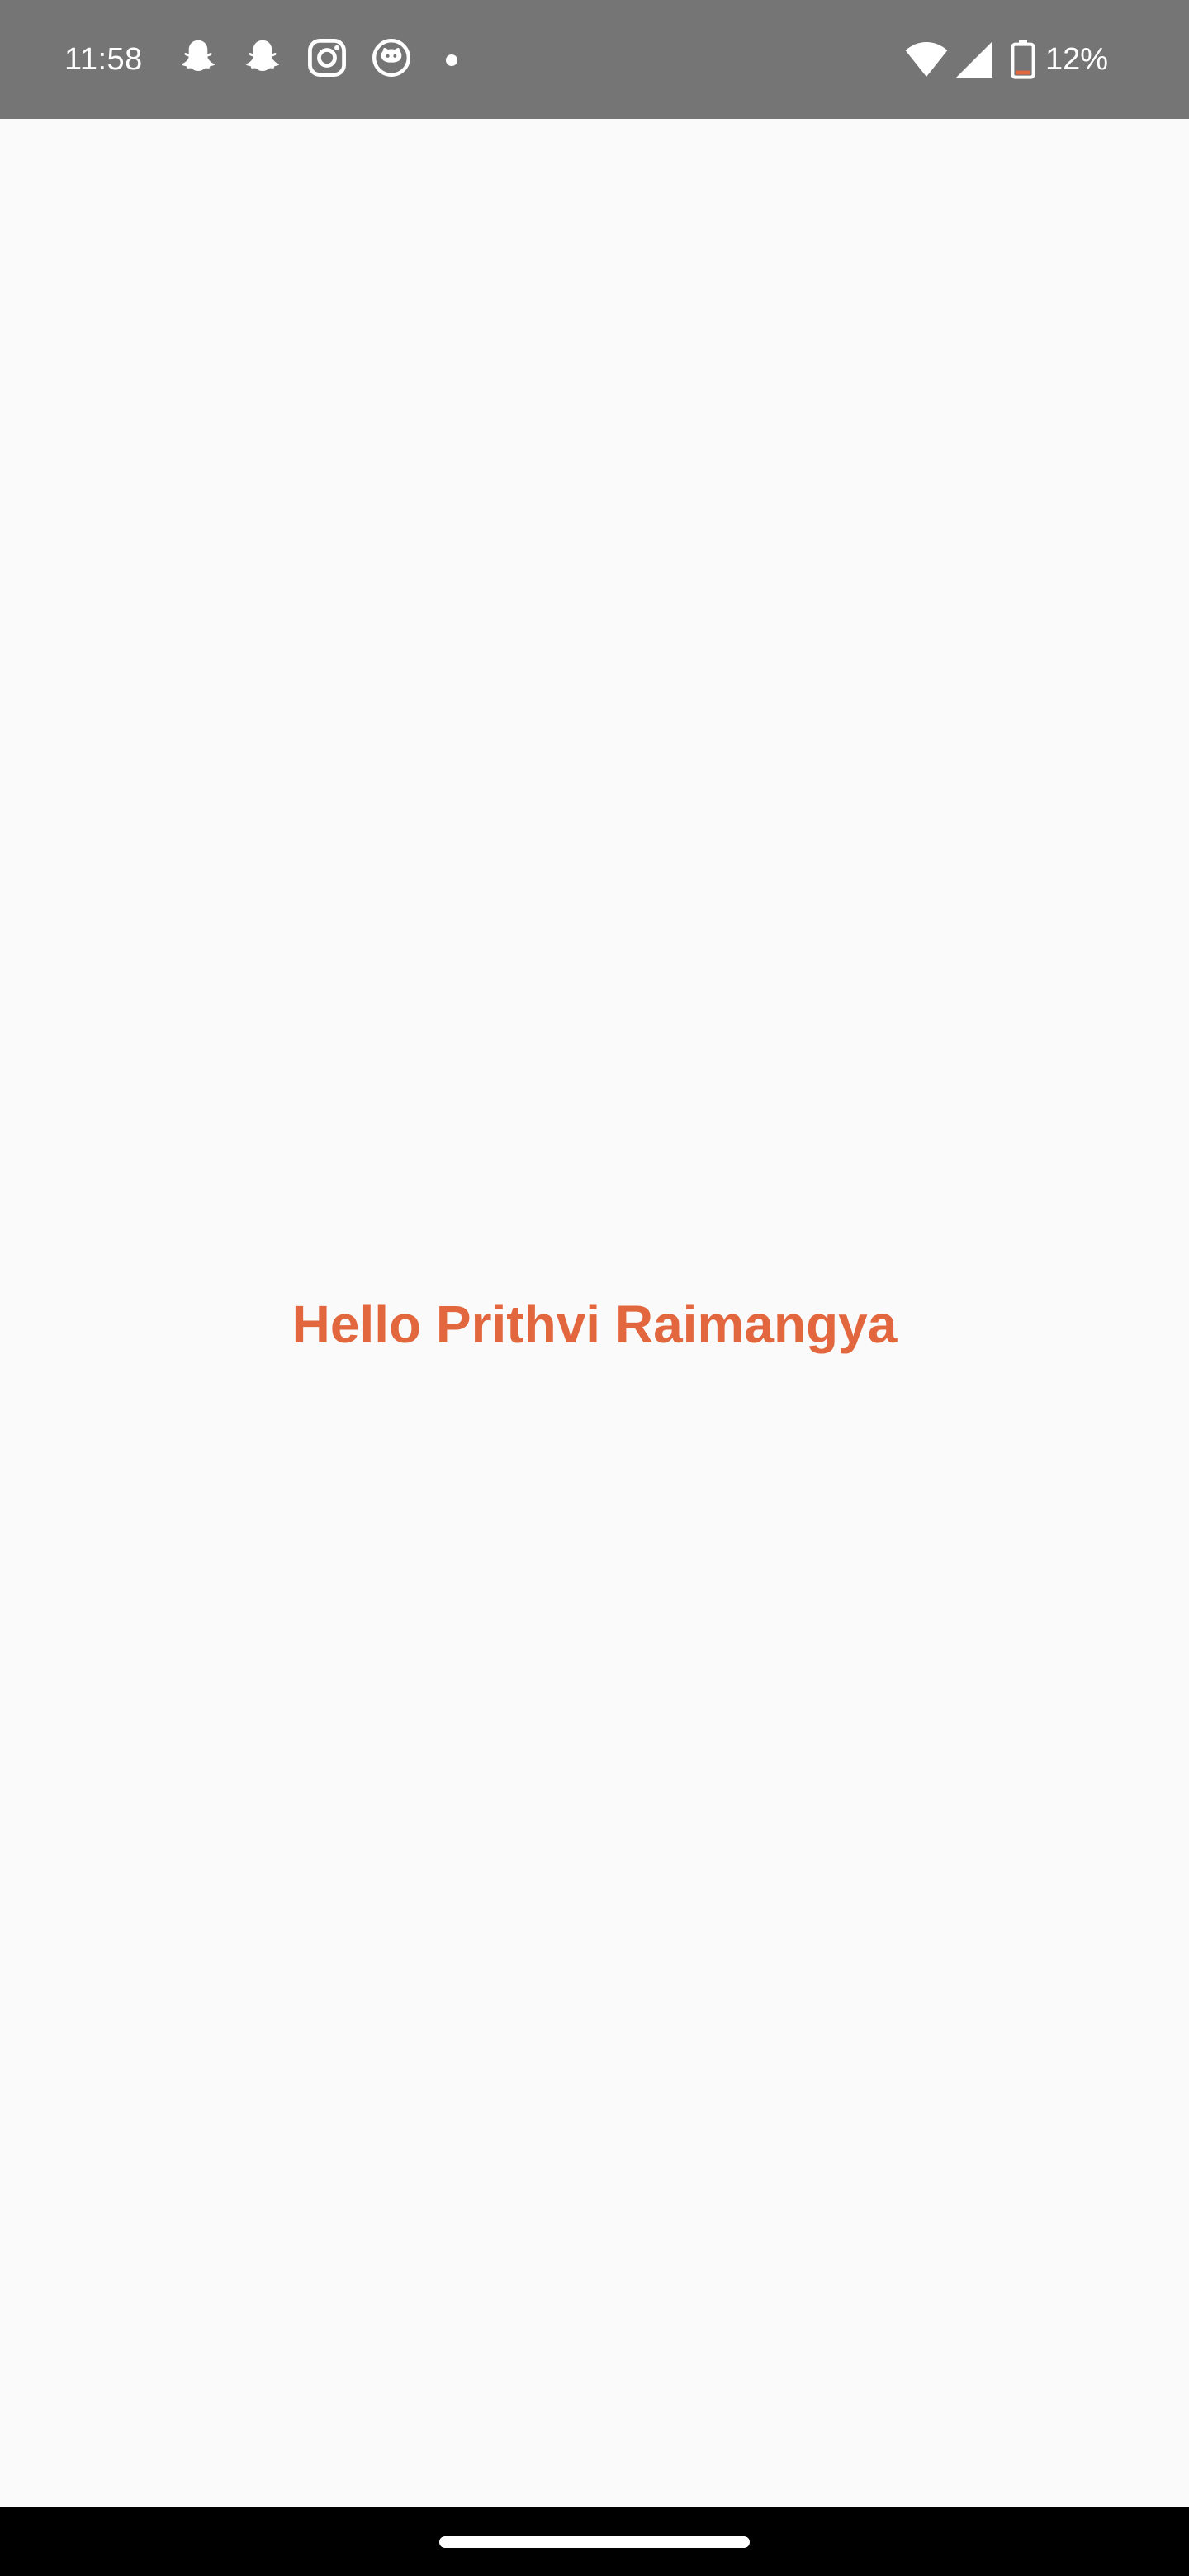 Image resolution: width=1189 pixels, height=2576 pixels. What do you see at coordinates (103, 59) in the screenshot?
I see `status-time: 11:58` at bounding box center [103, 59].